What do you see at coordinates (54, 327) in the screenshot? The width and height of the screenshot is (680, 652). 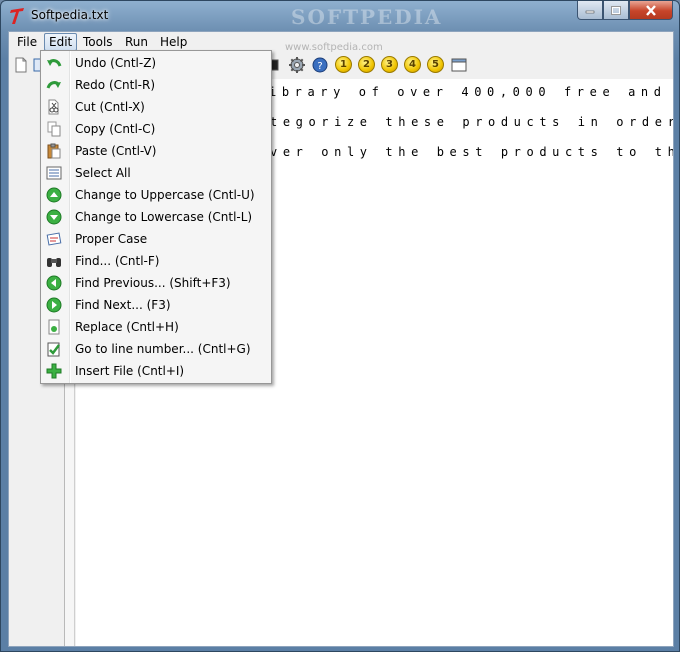 I see `replace-icon` at bounding box center [54, 327].